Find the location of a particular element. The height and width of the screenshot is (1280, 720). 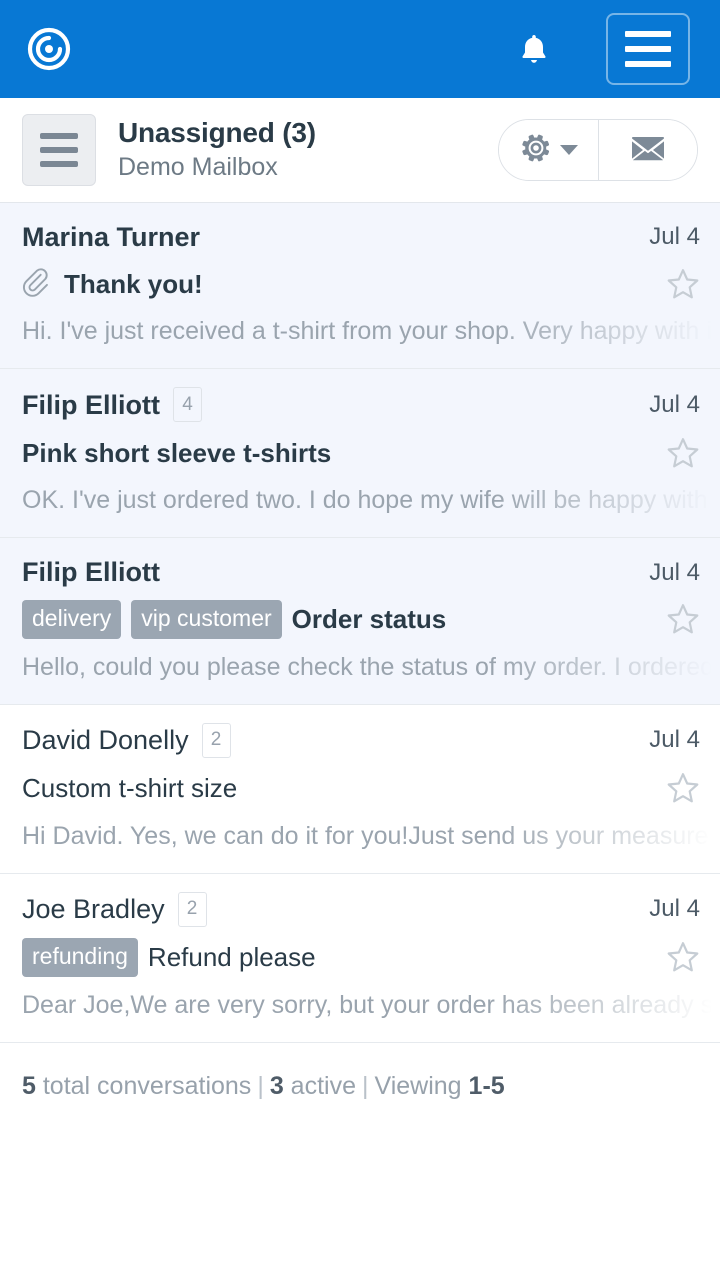

conversation-header: David Donelly 2 Jul 4 is located at coordinates (360, 740).